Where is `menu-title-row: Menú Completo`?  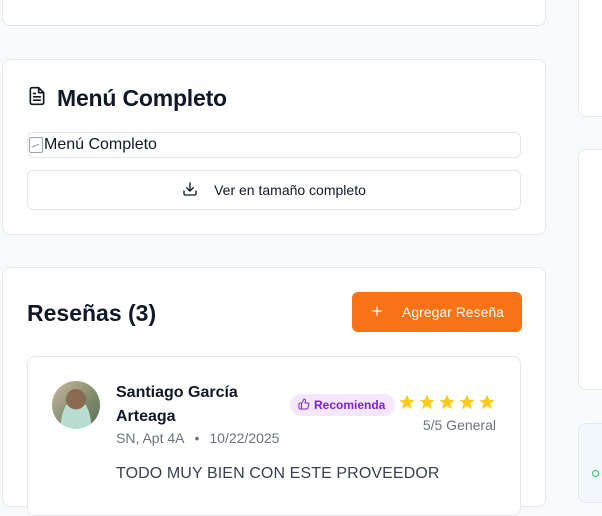
menu-title-row: Menú Completo is located at coordinates (127, 98).